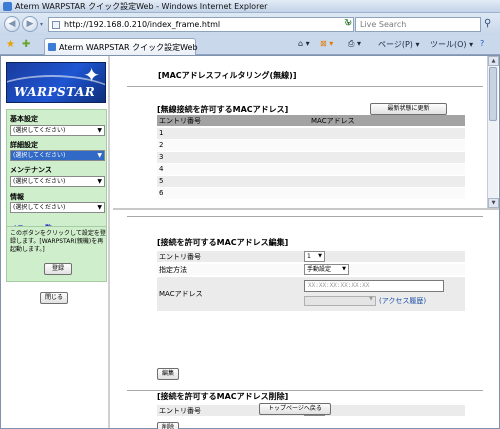 The height and width of the screenshot is (429, 500). What do you see at coordinates (24, 119) in the screenshot?
I see `menu-label-basic: 基本設定` at bounding box center [24, 119].